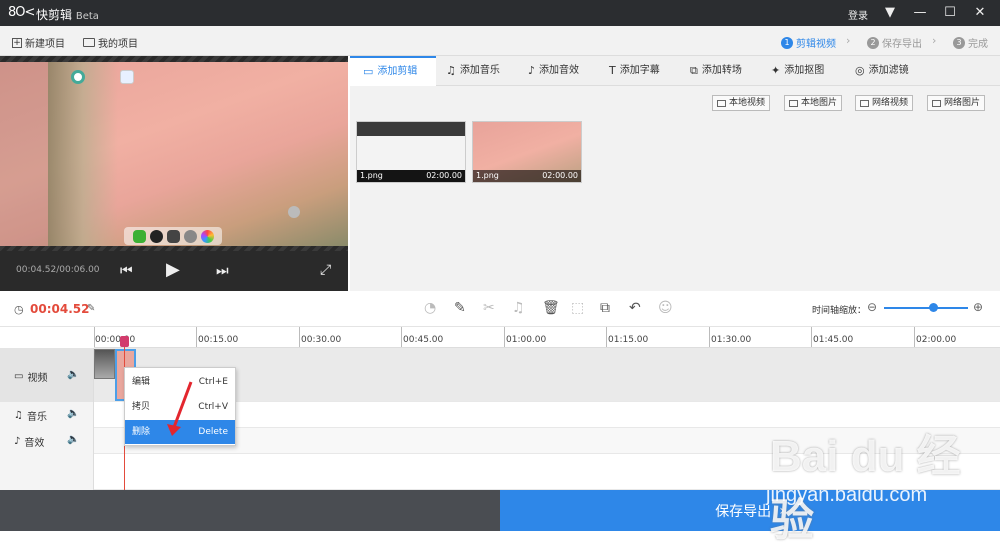 The height and width of the screenshot is (548, 1000). Describe the element at coordinates (17, 42) in the screenshot. I see `new-project-icon: +` at that location.